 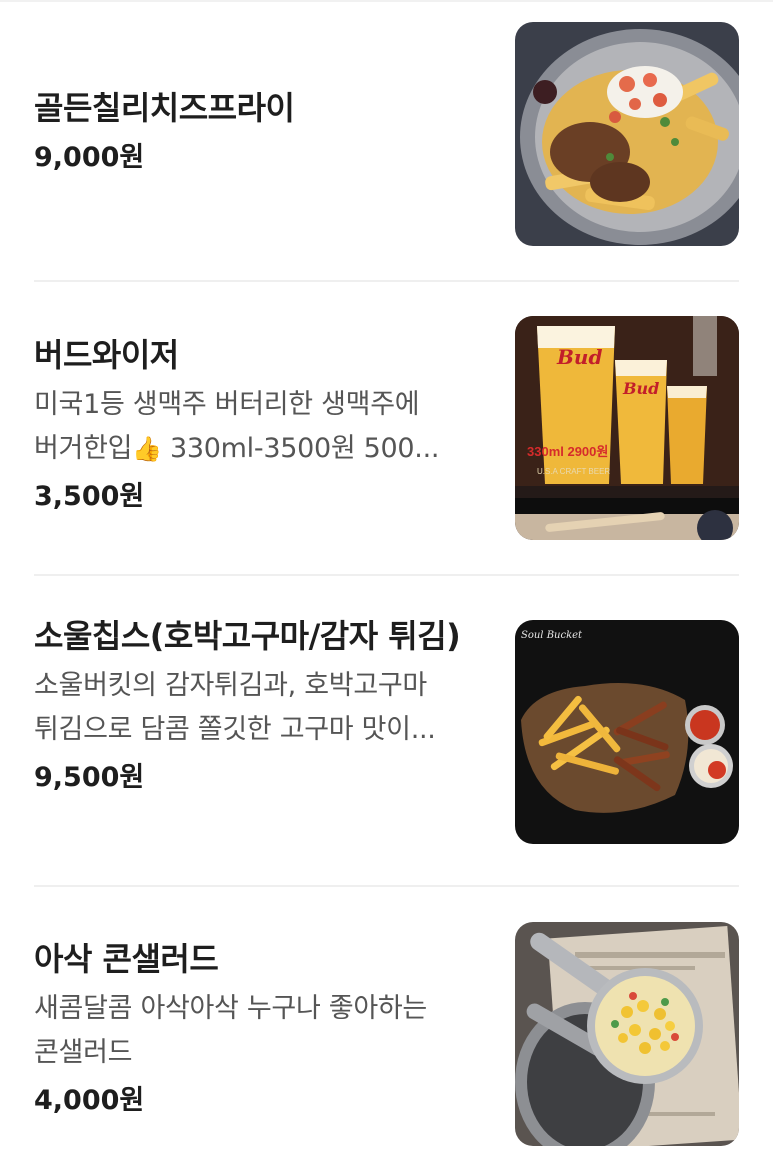 What do you see at coordinates (106, 355) in the screenshot?
I see `menu-item-name: 버드와이저` at bounding box center [106, 355].